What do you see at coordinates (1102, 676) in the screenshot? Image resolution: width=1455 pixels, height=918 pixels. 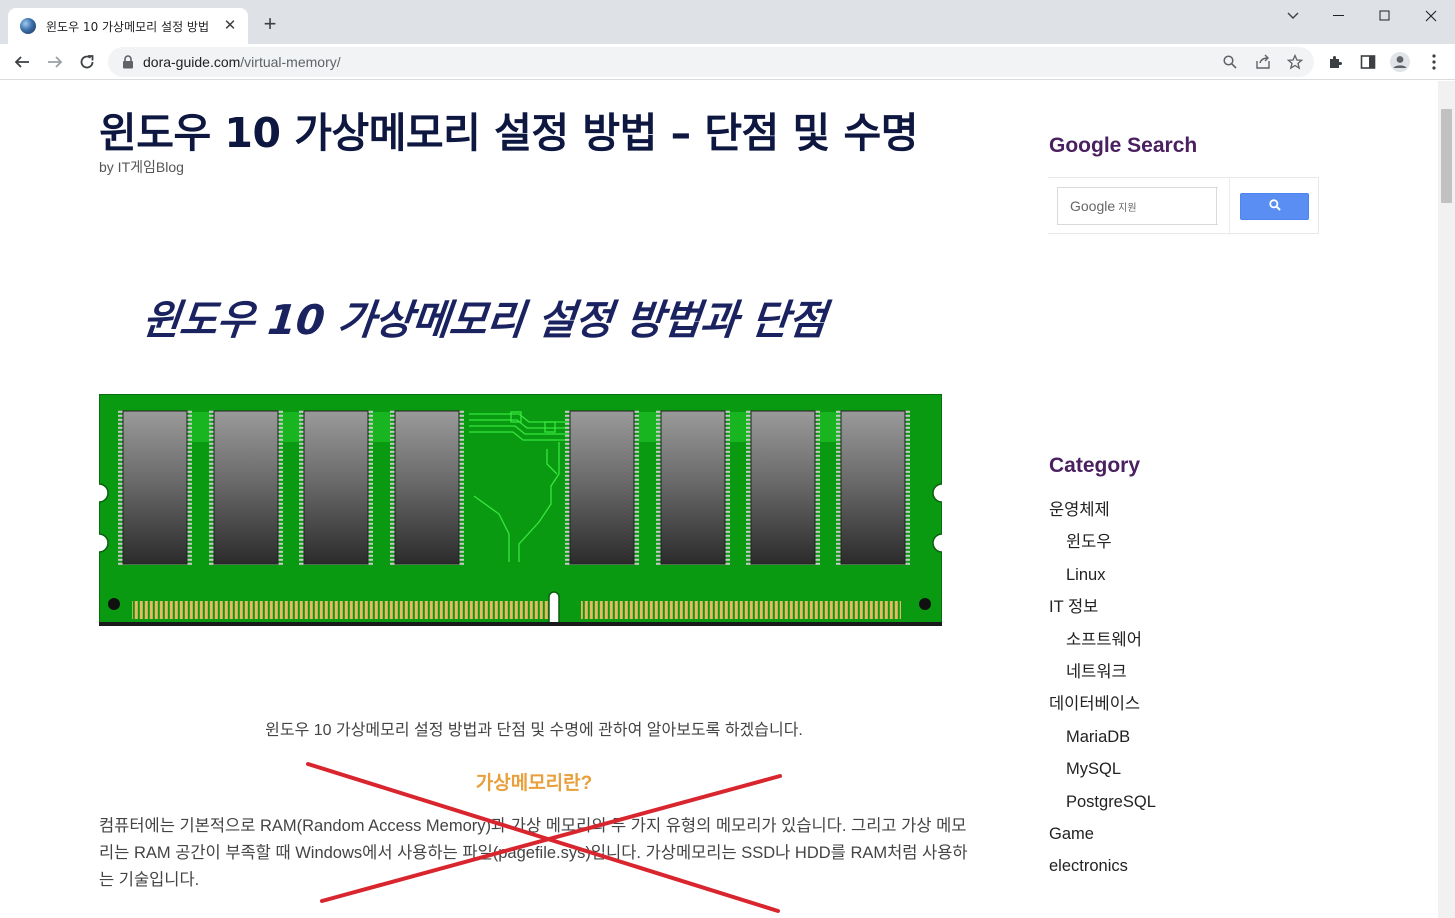 I see `category-subitem: 네트워크` at bounding box center [1102, 676].